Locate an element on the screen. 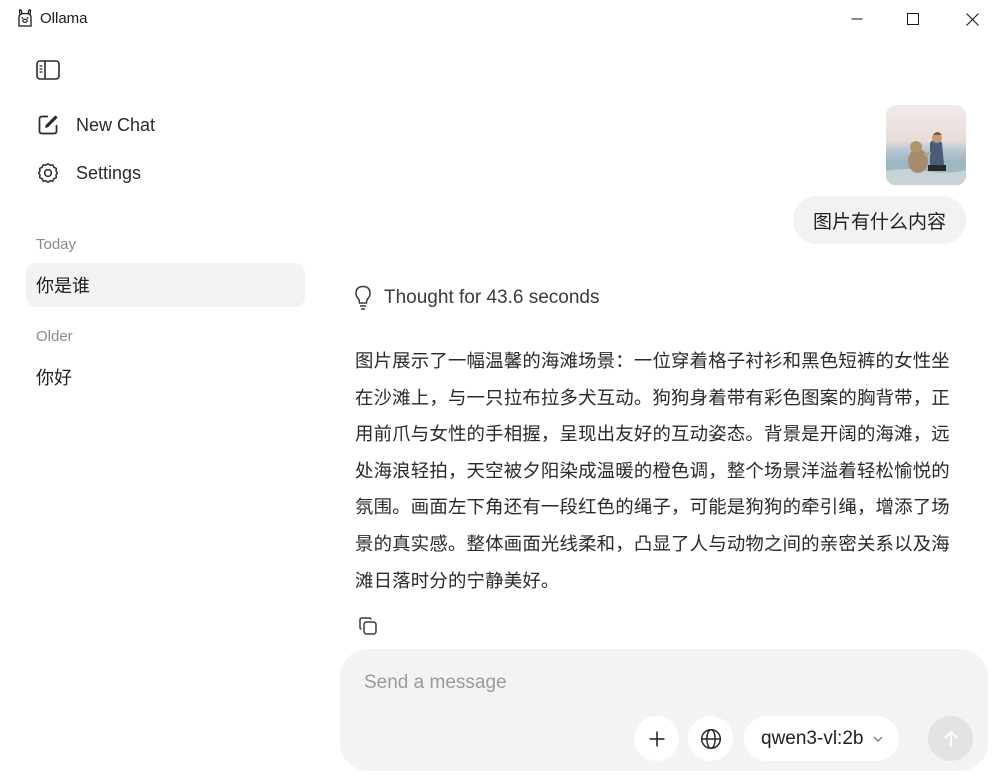 The image size is (995, 775). minimize-icon is located at coordinates (857, 19).